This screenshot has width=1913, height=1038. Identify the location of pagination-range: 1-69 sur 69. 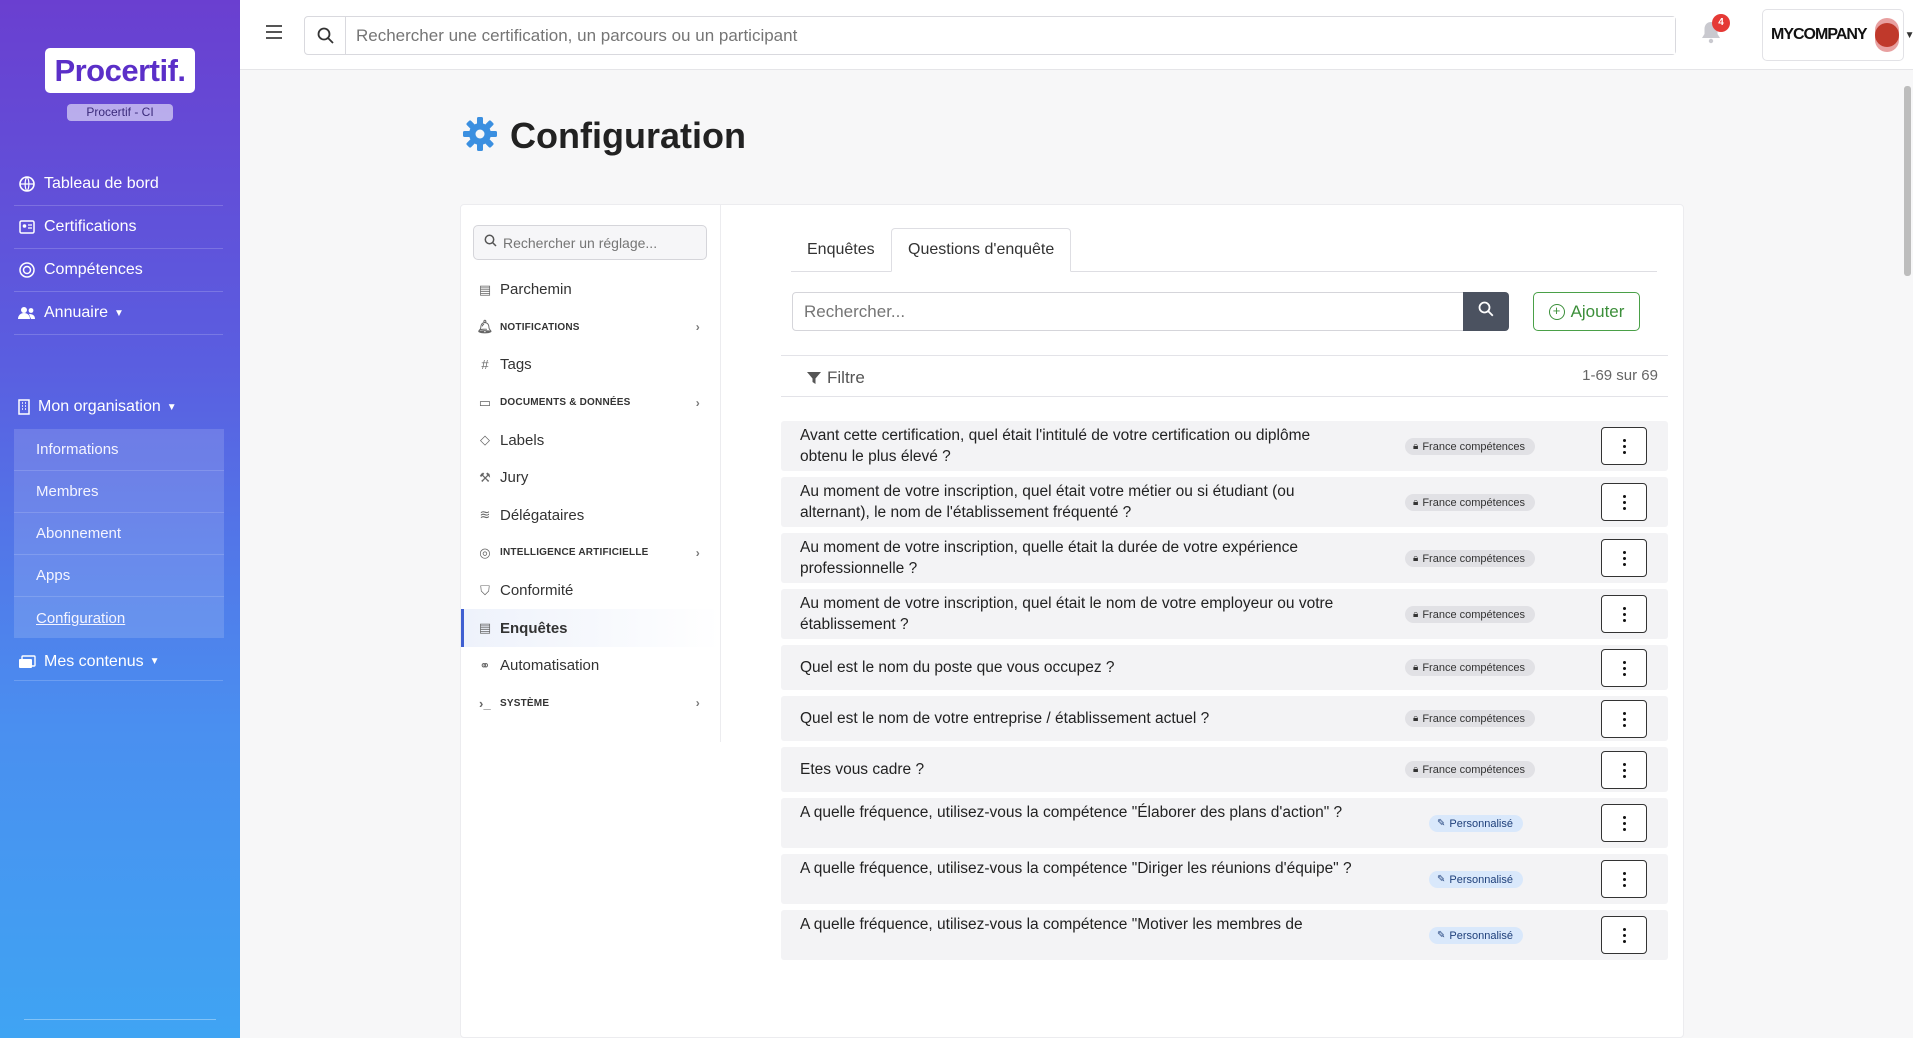
(1620, 375).